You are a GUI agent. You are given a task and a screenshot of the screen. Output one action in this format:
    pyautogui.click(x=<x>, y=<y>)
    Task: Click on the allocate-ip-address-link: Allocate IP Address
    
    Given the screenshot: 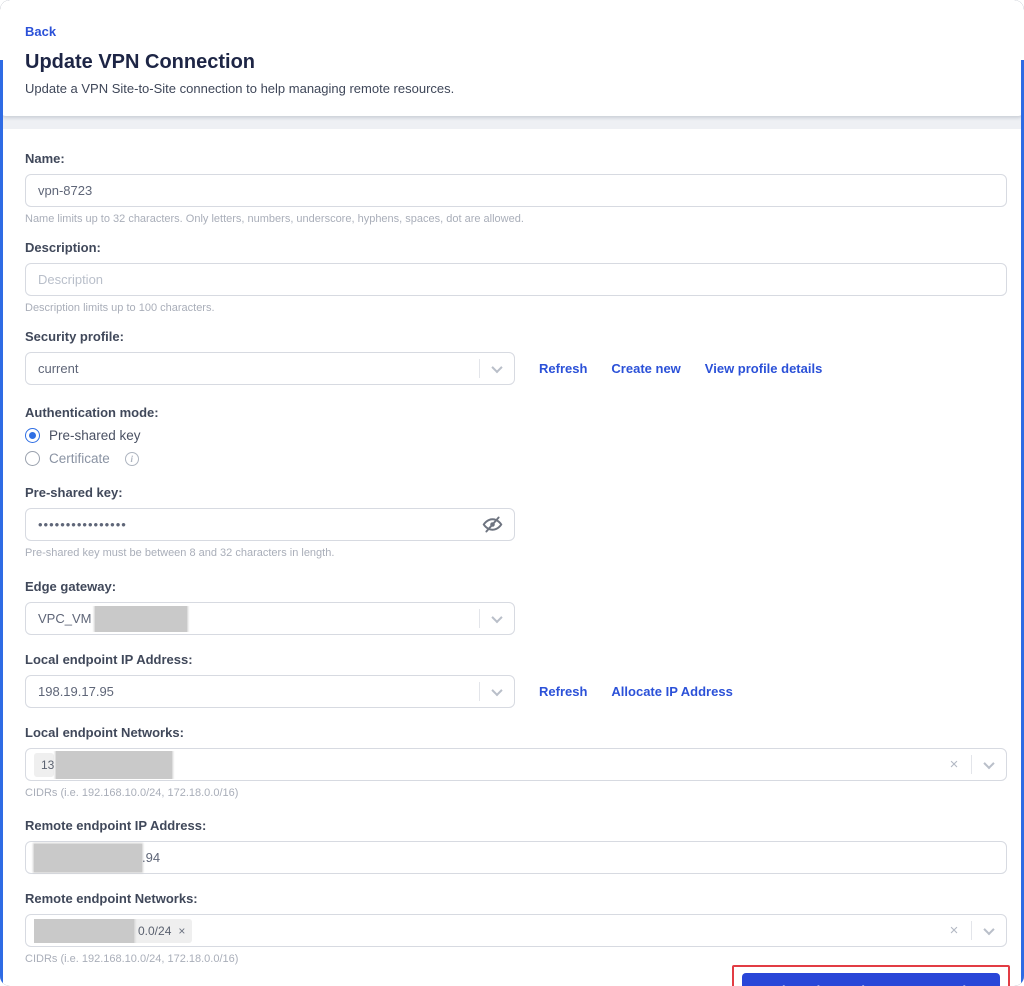 What is the action you would take?
    pyautogui.click(x=671, y=691)
    